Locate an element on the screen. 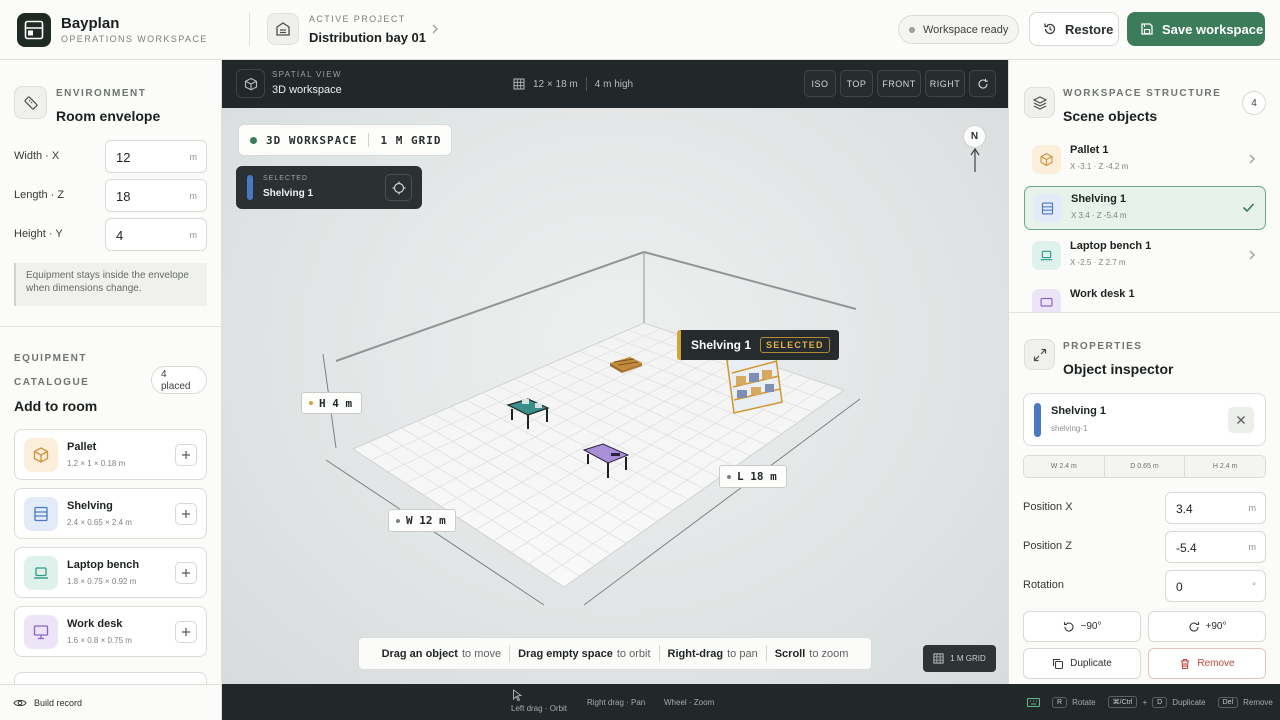  width-input: 12 m is located at coordinates (156, 156).